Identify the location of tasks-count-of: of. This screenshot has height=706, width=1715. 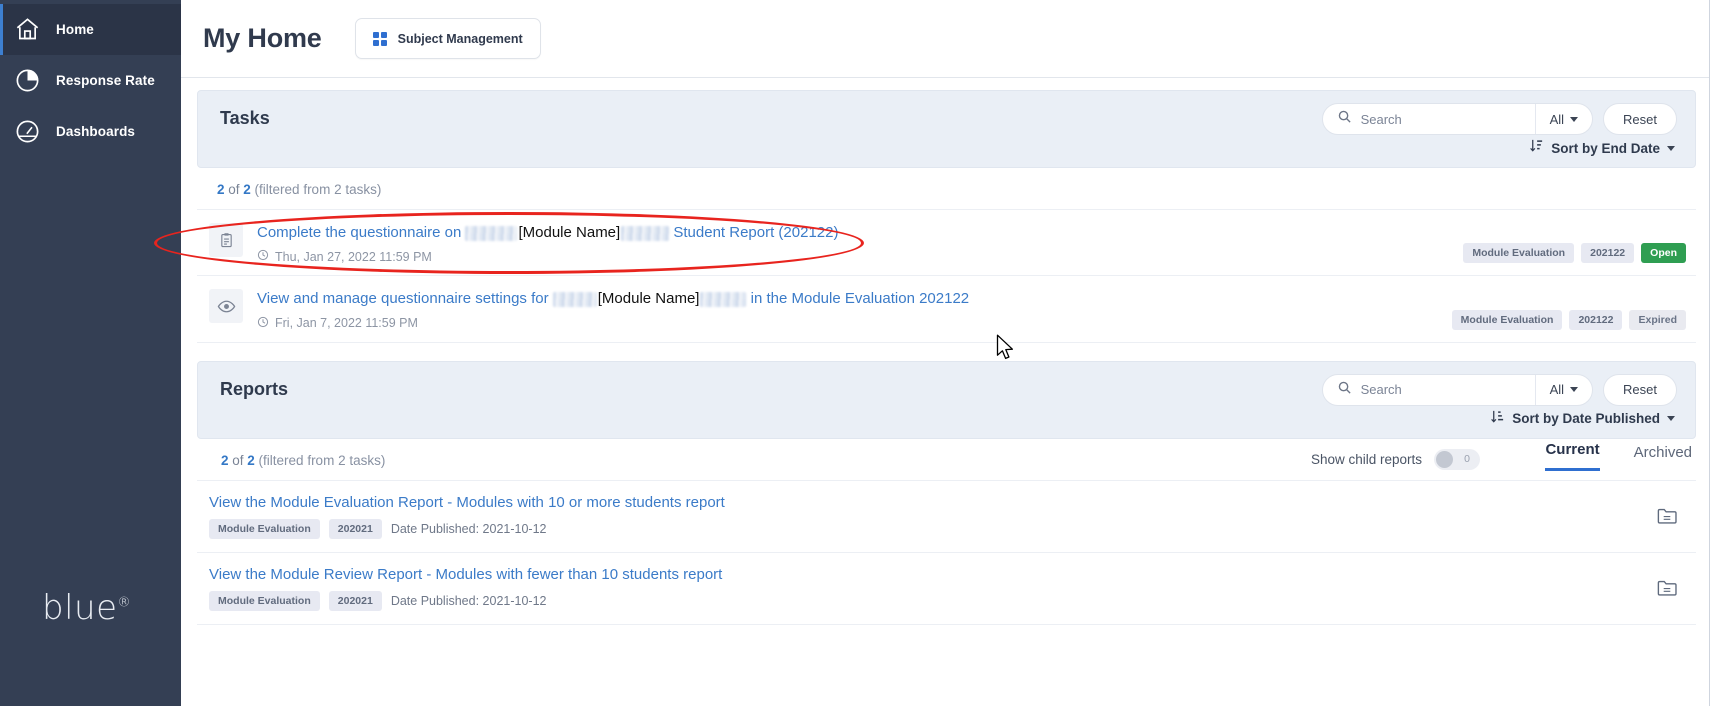
(234, 189).